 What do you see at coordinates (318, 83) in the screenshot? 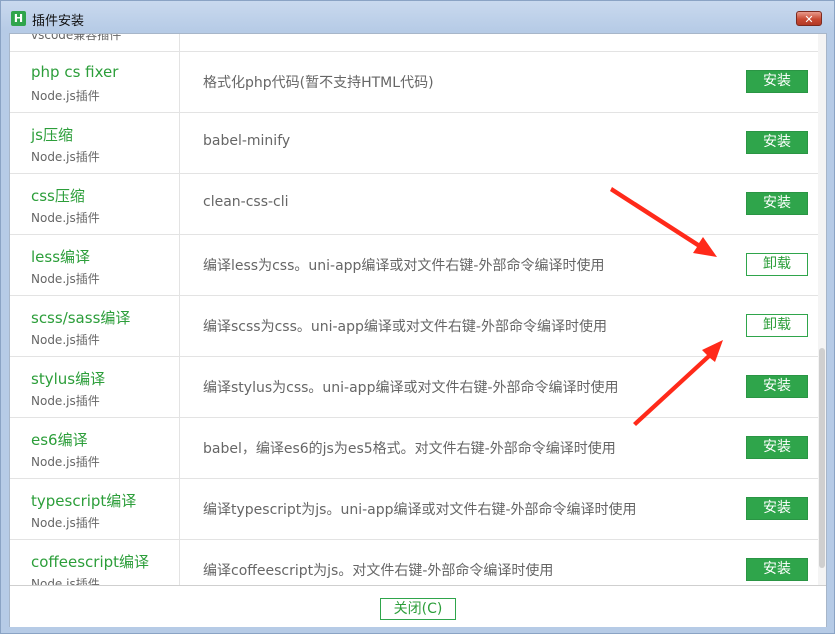
I see `plugin-description: 格式化php代码(暂不支持HTML代码)` at bounding box center [318, 83].